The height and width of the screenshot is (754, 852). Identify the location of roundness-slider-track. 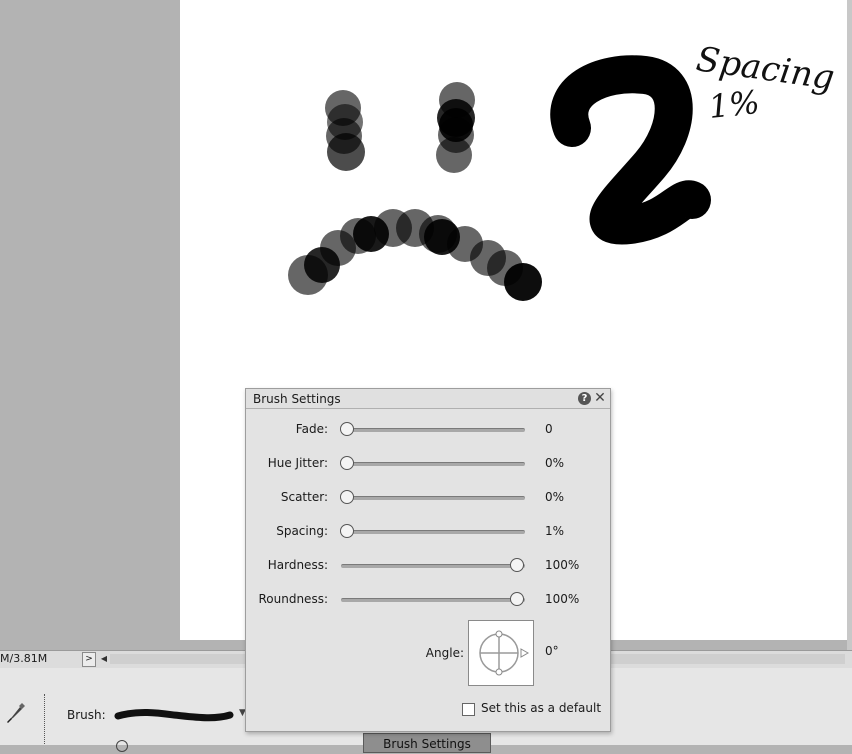
(433, 600).